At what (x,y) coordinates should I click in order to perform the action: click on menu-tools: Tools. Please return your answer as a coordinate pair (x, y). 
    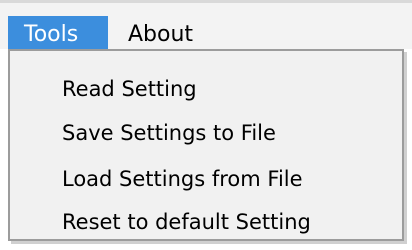
    Looking at the image, I should click on (58, 34).